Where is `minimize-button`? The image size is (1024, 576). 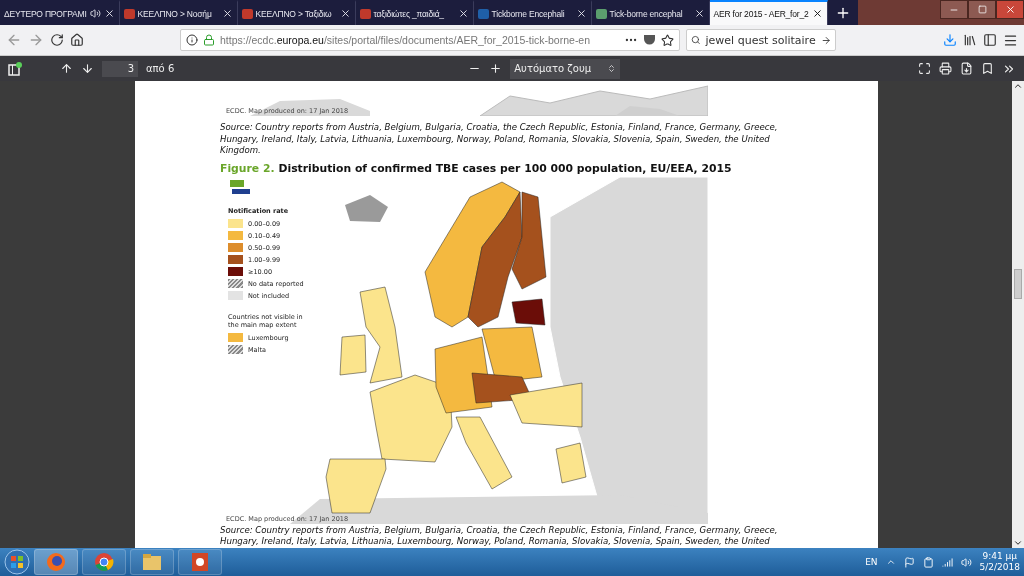
minimize-button is located at coordinates (954, 9).